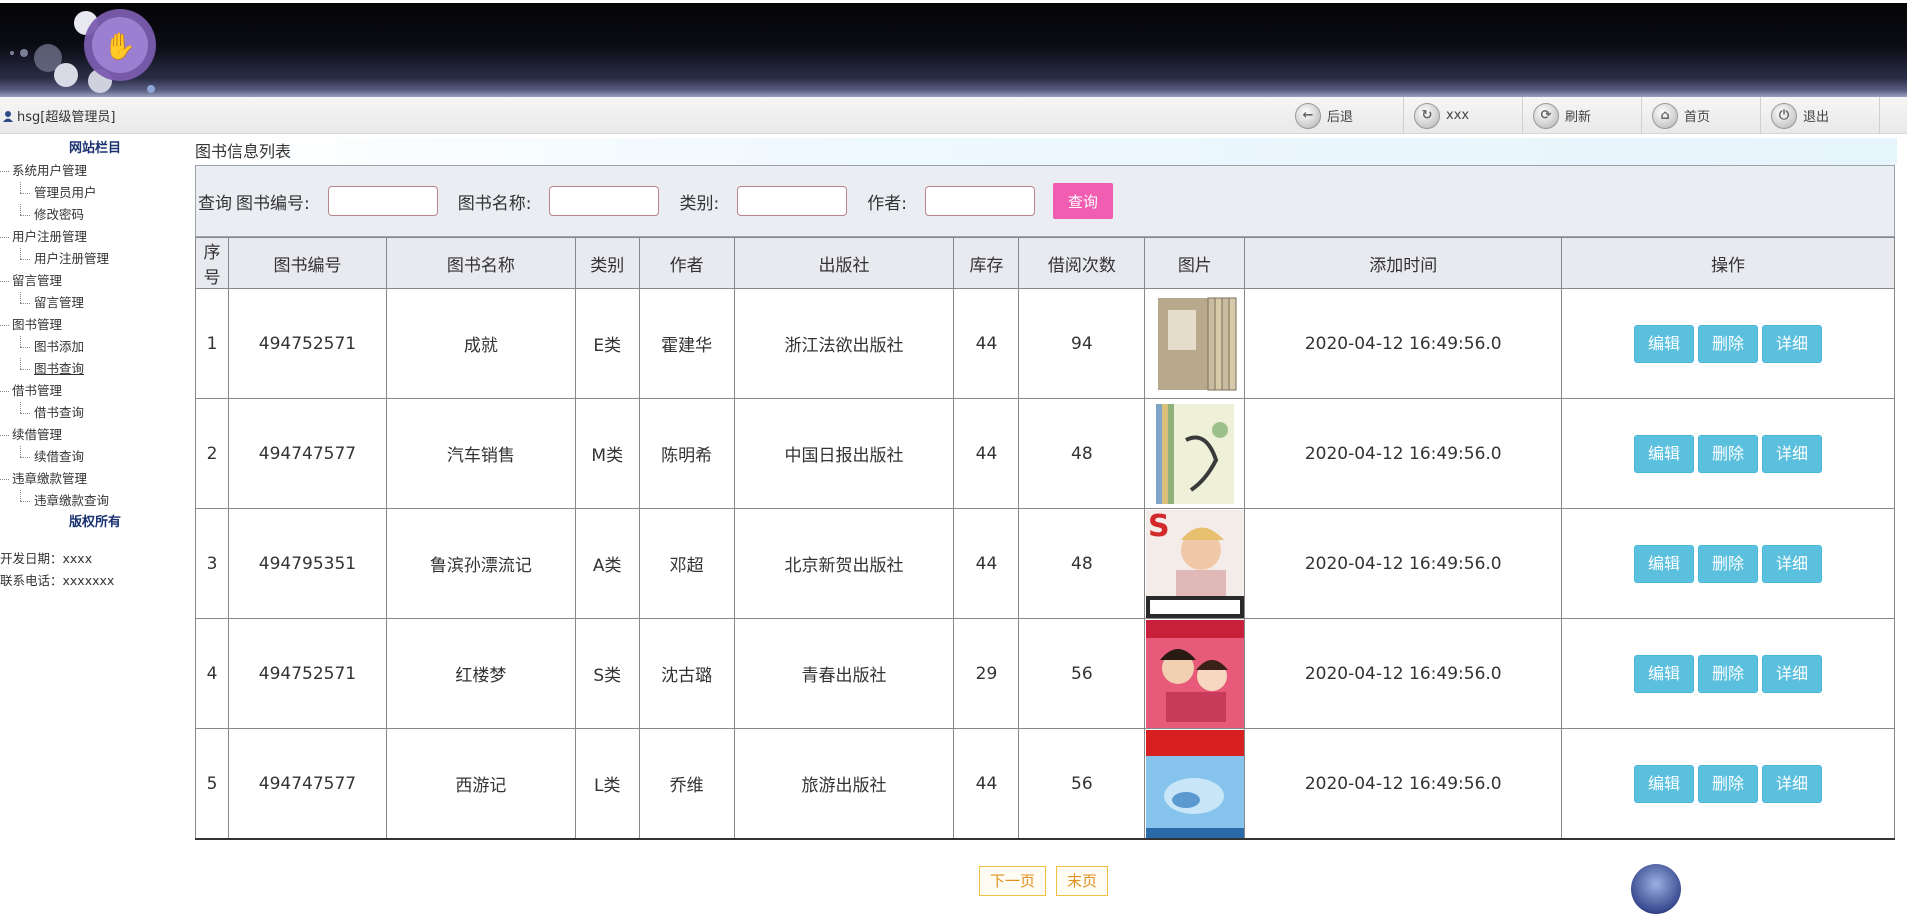  I want to click on back-button: ← 后退, so click(1344, 115).